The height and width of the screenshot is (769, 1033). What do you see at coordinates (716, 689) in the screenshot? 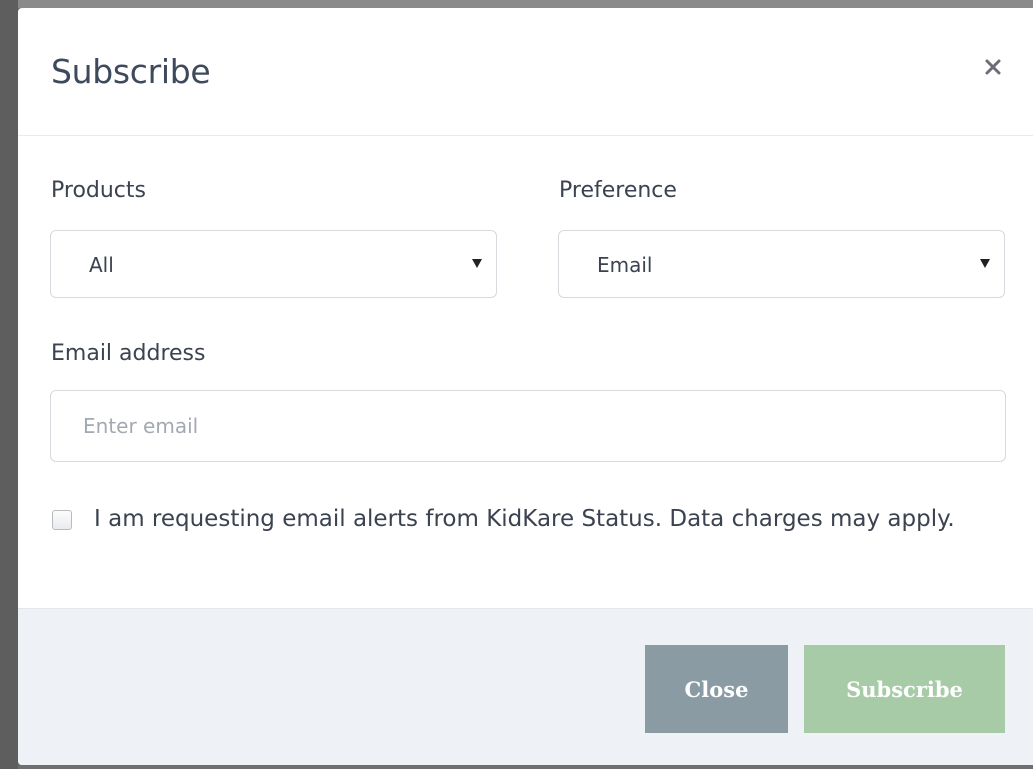
I see `close-button: Close` at bounding box center [716, 689].